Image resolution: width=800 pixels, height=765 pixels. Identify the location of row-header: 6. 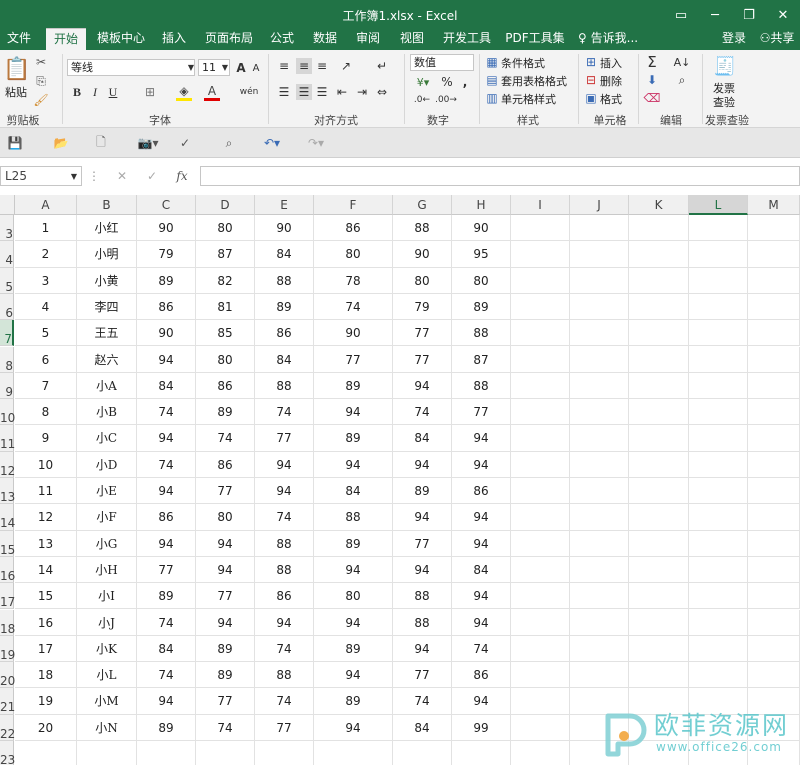
(7, 307).